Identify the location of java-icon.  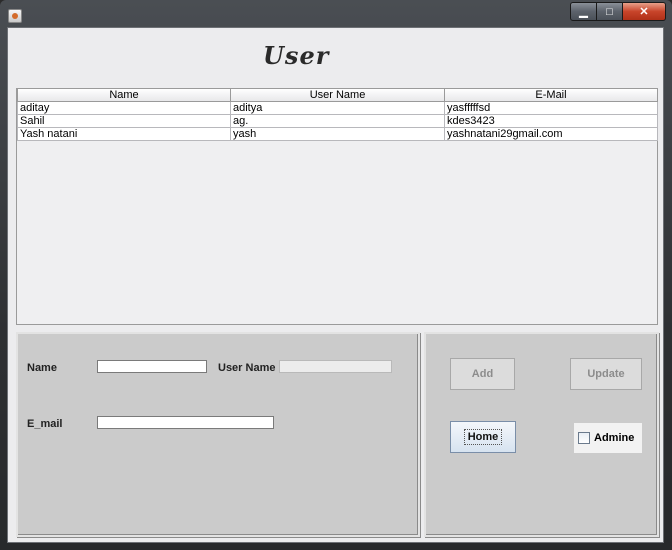
(15, 16).